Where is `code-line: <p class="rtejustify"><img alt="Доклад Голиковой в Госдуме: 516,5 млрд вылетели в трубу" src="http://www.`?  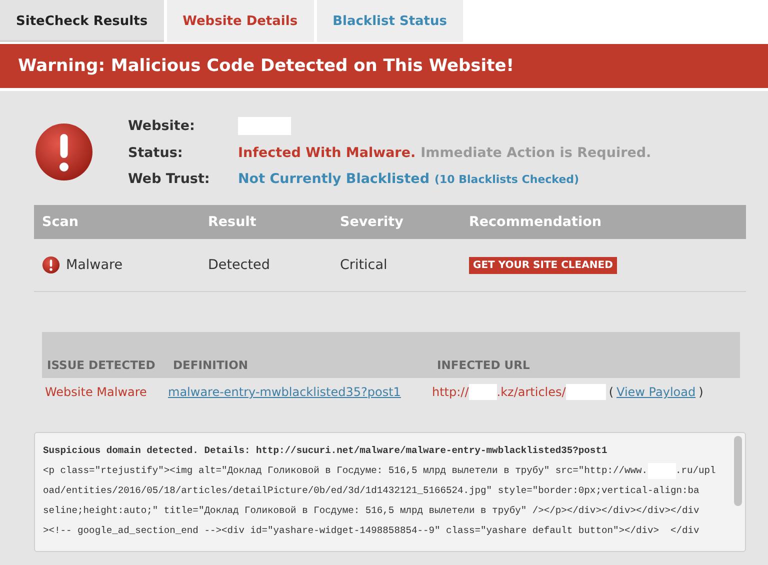
code-line: <p class="rtejustify"><img alt="Доклад Голиковой в Госдуме: 516,5 млрд вылетели в трубу" src="http://www. is located at coordinates (345, 471).